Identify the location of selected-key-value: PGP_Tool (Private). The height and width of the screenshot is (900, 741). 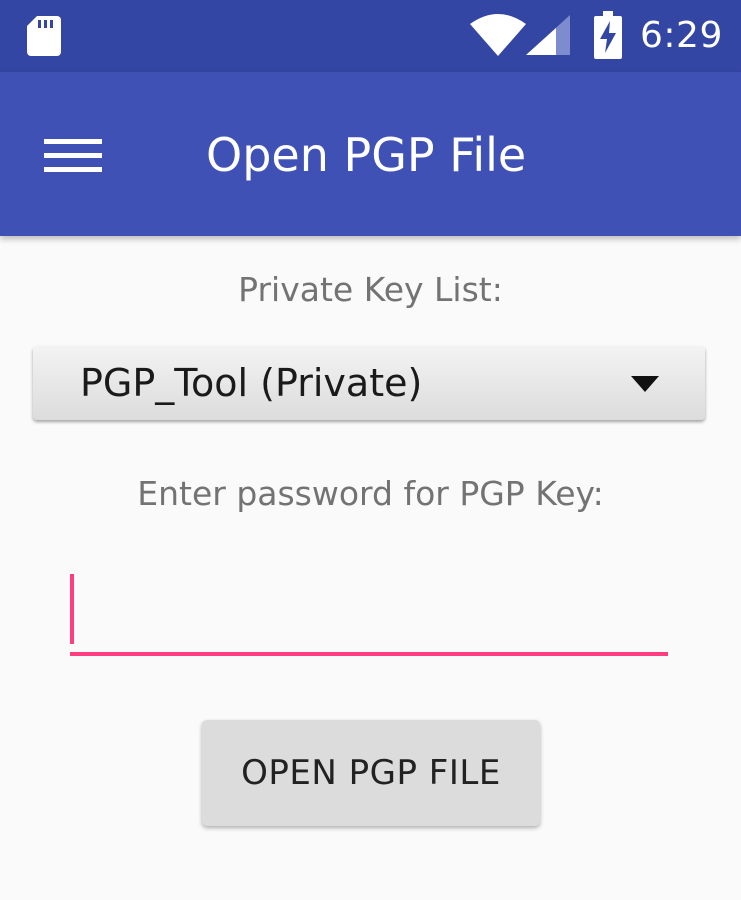
(251, 383).